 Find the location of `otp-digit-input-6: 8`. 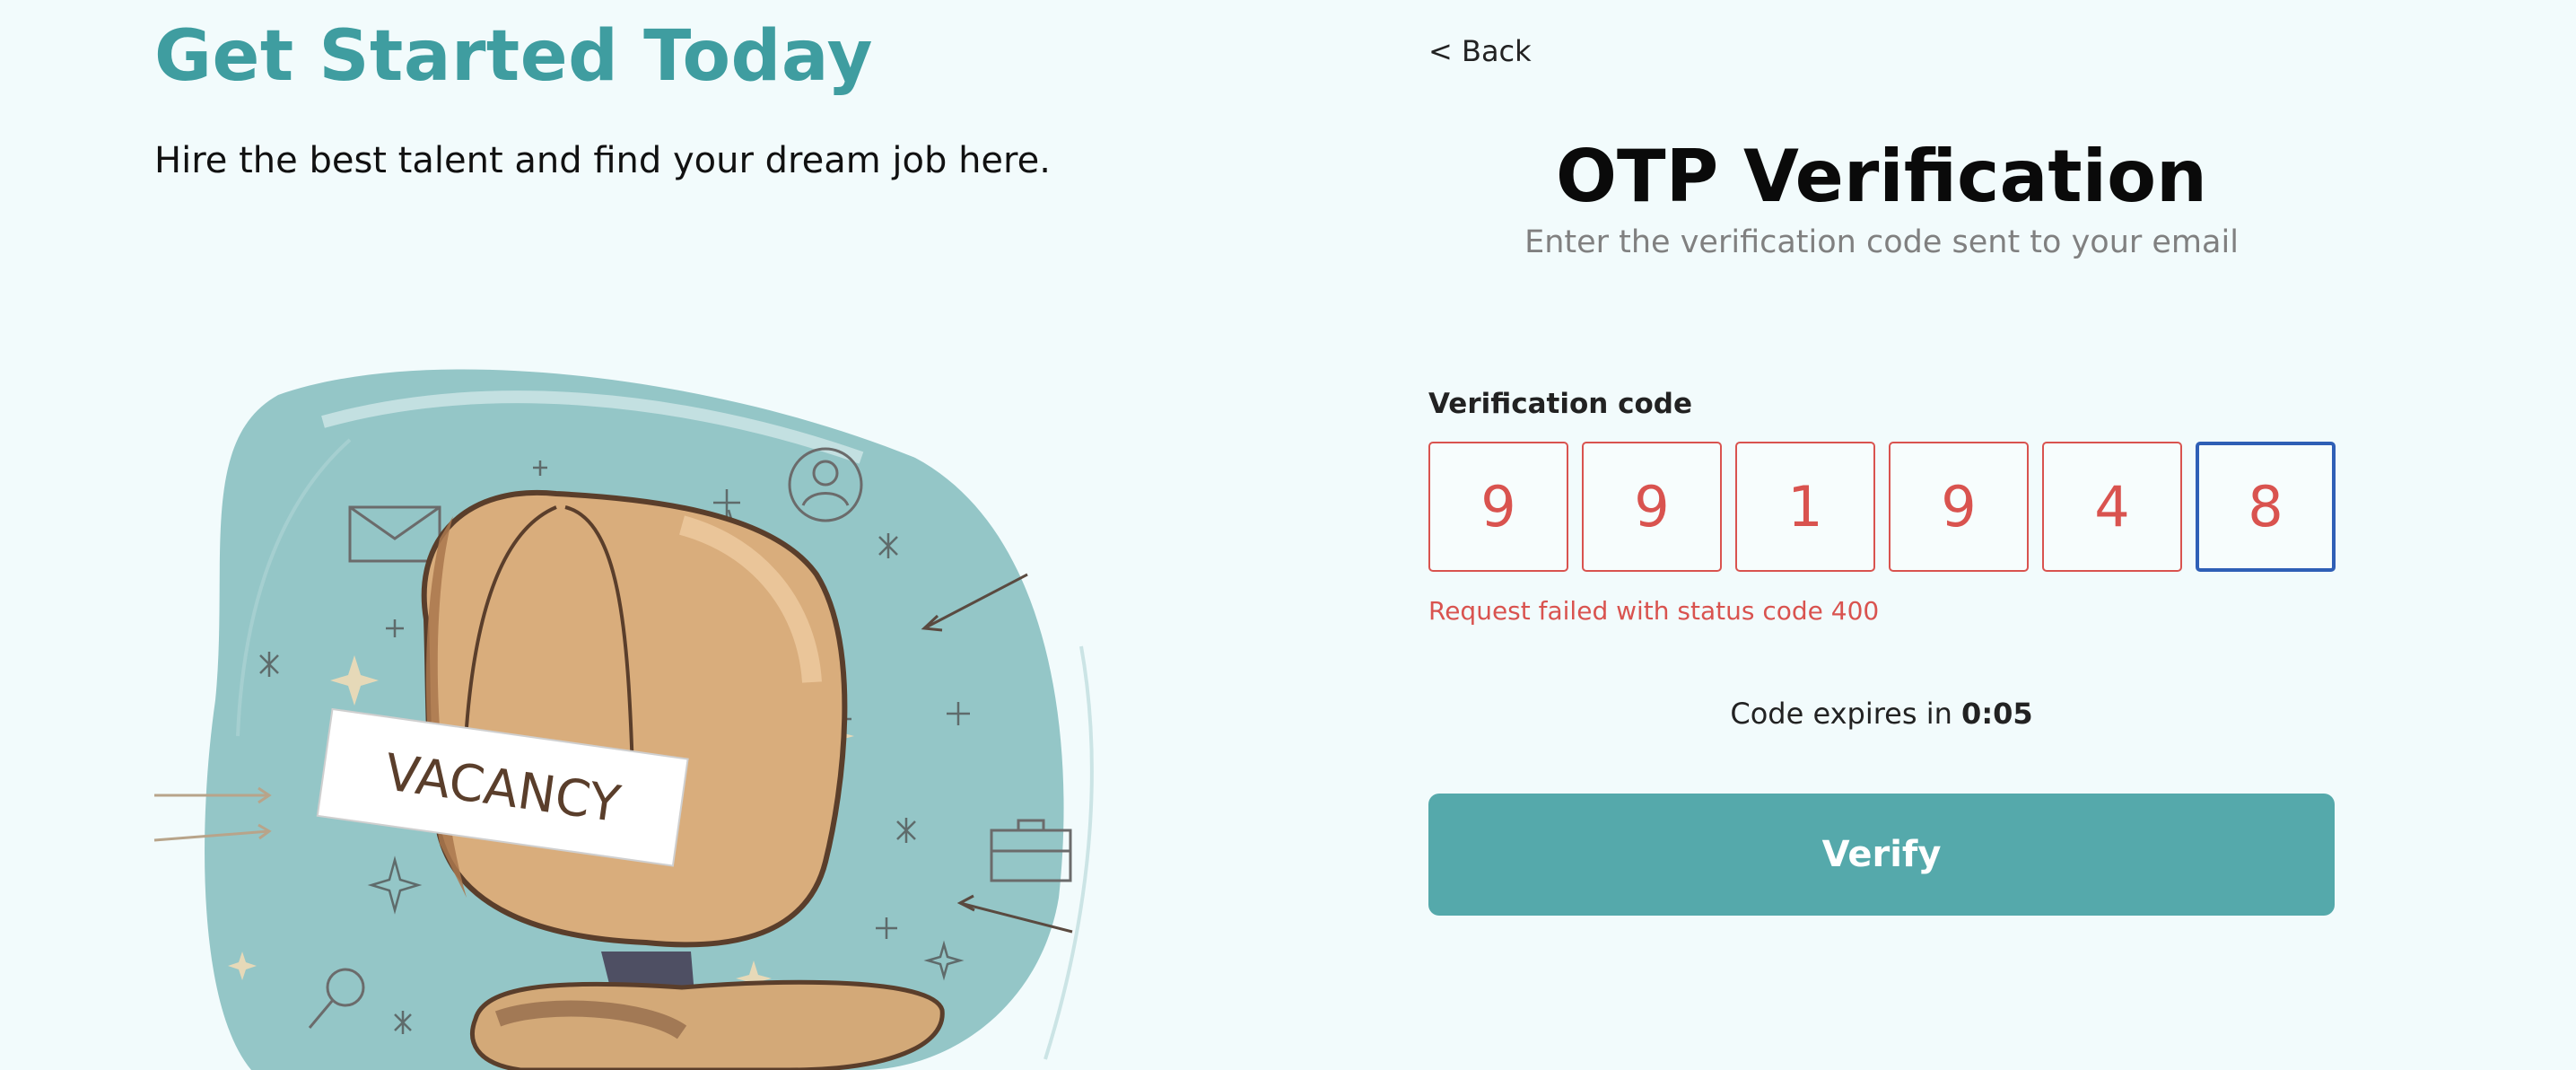

otp-digit-input-6: 8 is located at coordinates (2266, 507).